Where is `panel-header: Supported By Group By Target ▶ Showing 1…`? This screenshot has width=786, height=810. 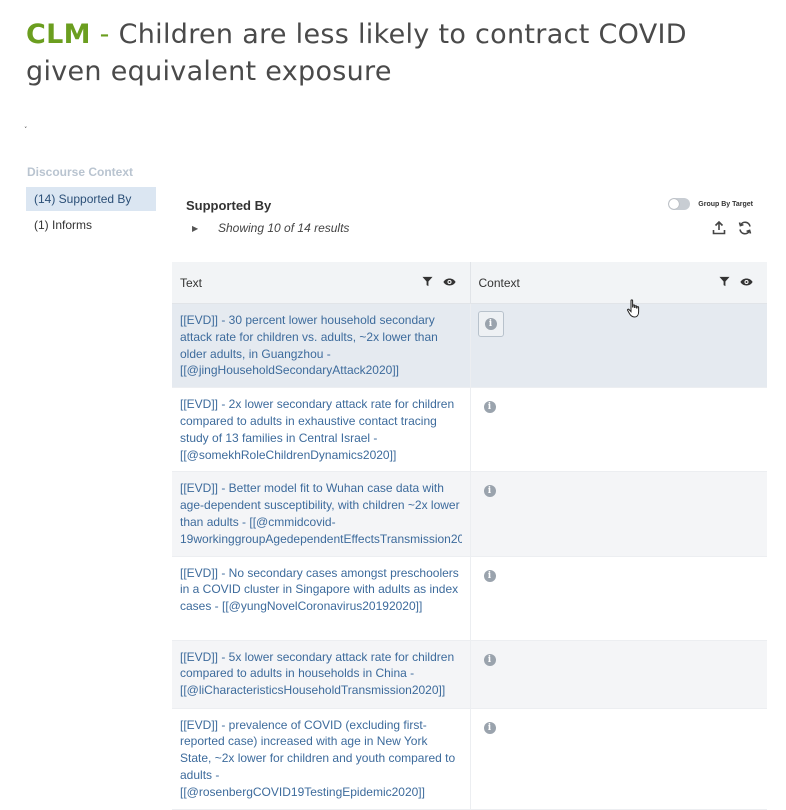
panel-header: Supported By Group By Target ▶ Showing 1… is located at coordinates (469, 227).